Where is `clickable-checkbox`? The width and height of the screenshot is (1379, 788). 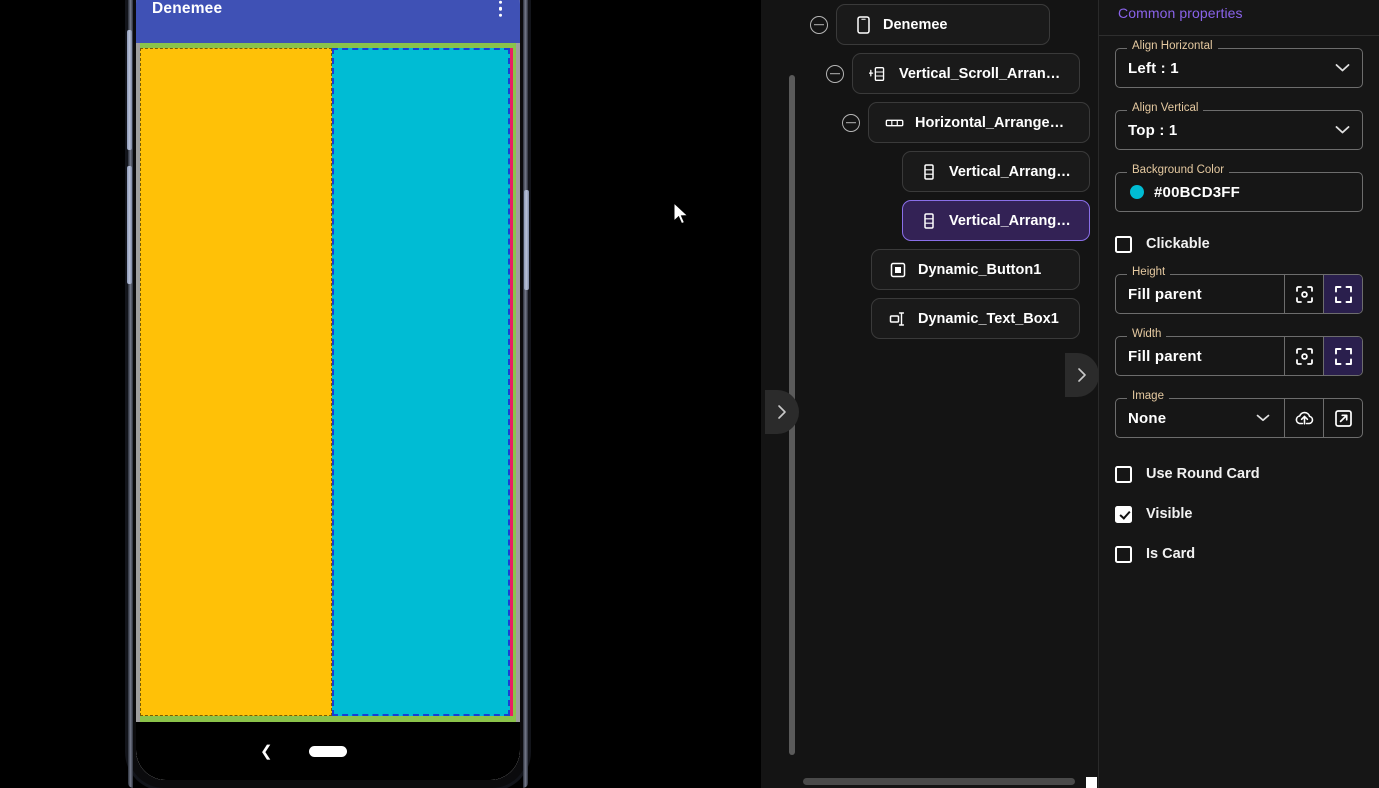 clickable-checkbox is located at coordinates (1123, 244).